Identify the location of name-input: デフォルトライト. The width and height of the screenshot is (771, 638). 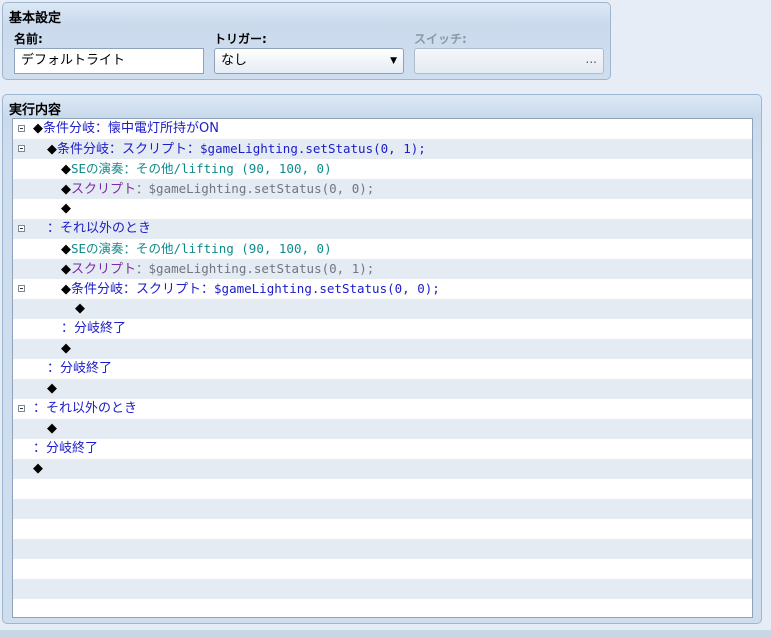
(109, 61).